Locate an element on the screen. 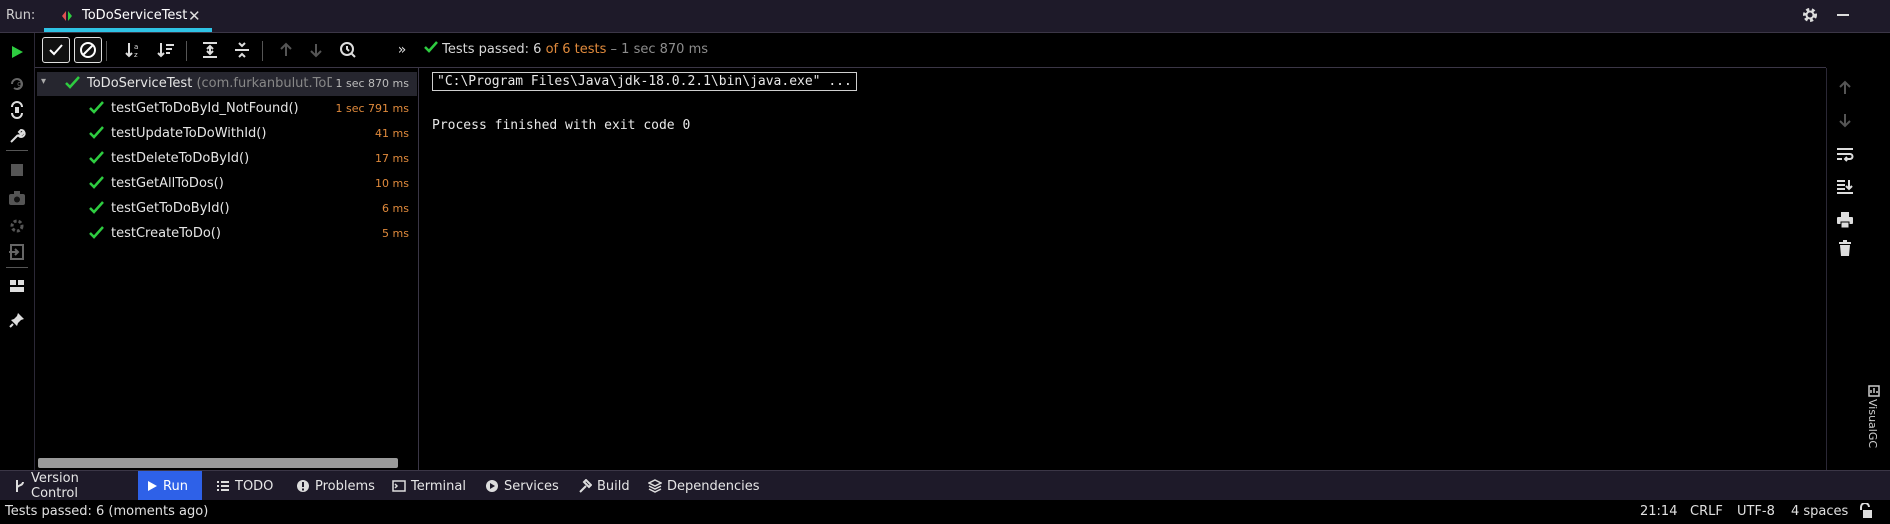 The width and height of the screenshot is (1890, 524). test-case-name: testCreateToDo() is located at coordinates (166, 233).